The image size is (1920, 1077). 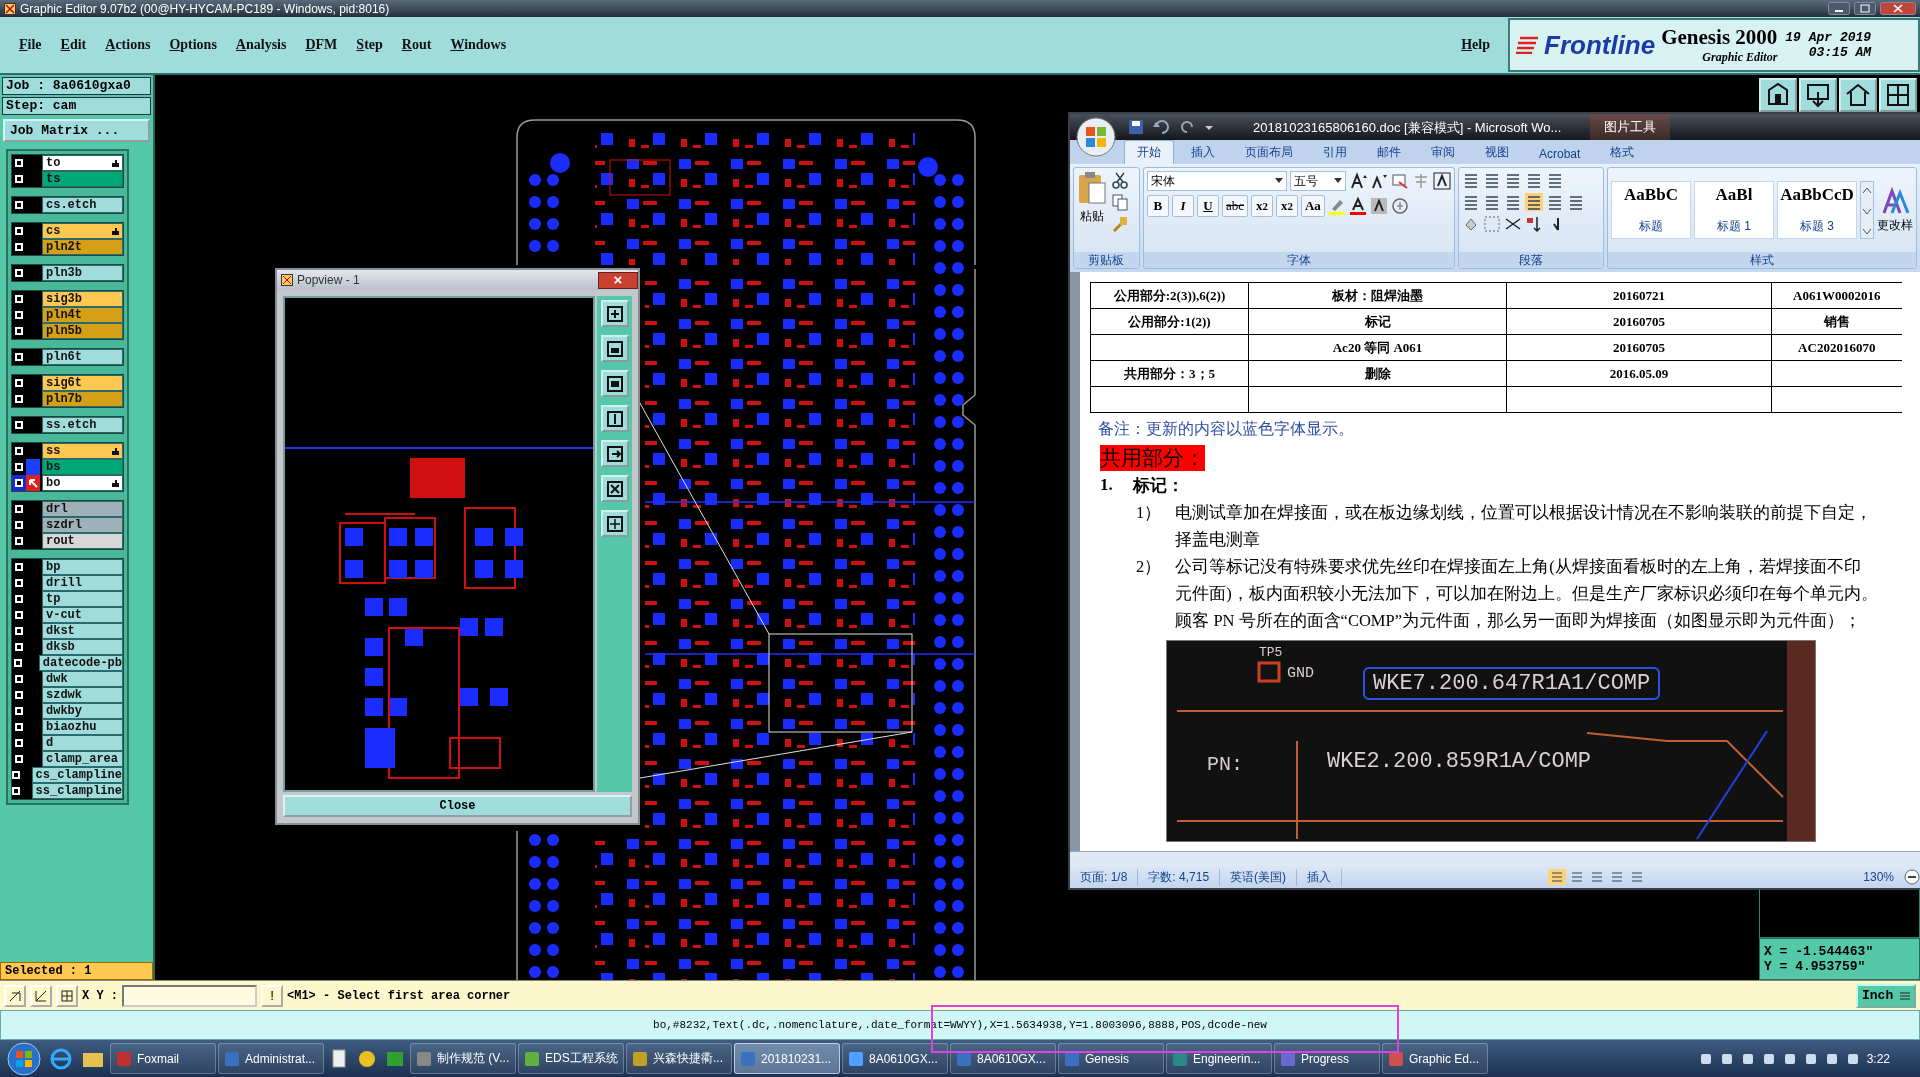 I want to click on menu-item: Edit, so click(x=73, y=45).